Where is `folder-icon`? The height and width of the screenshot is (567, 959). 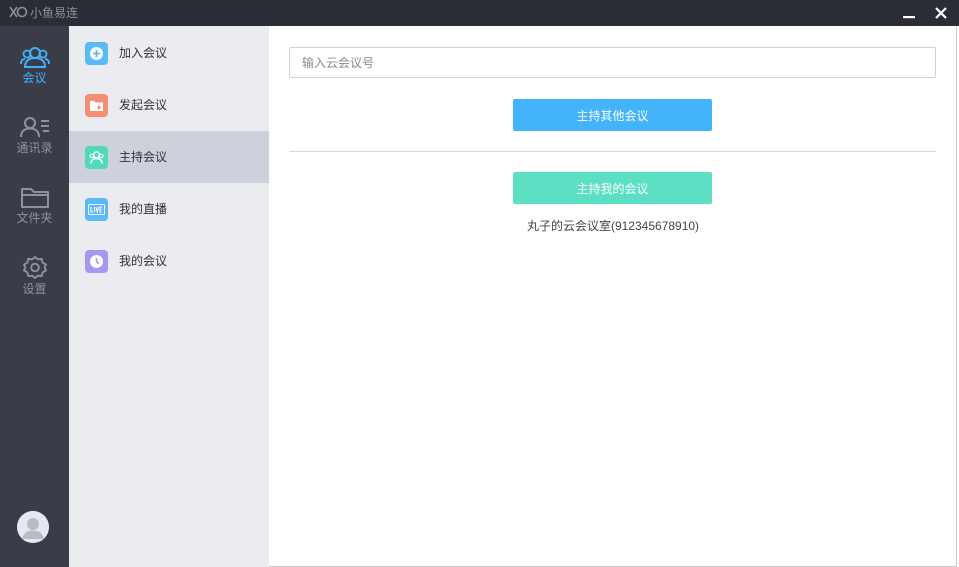
folder-icon is located at coordinates (34, 198).